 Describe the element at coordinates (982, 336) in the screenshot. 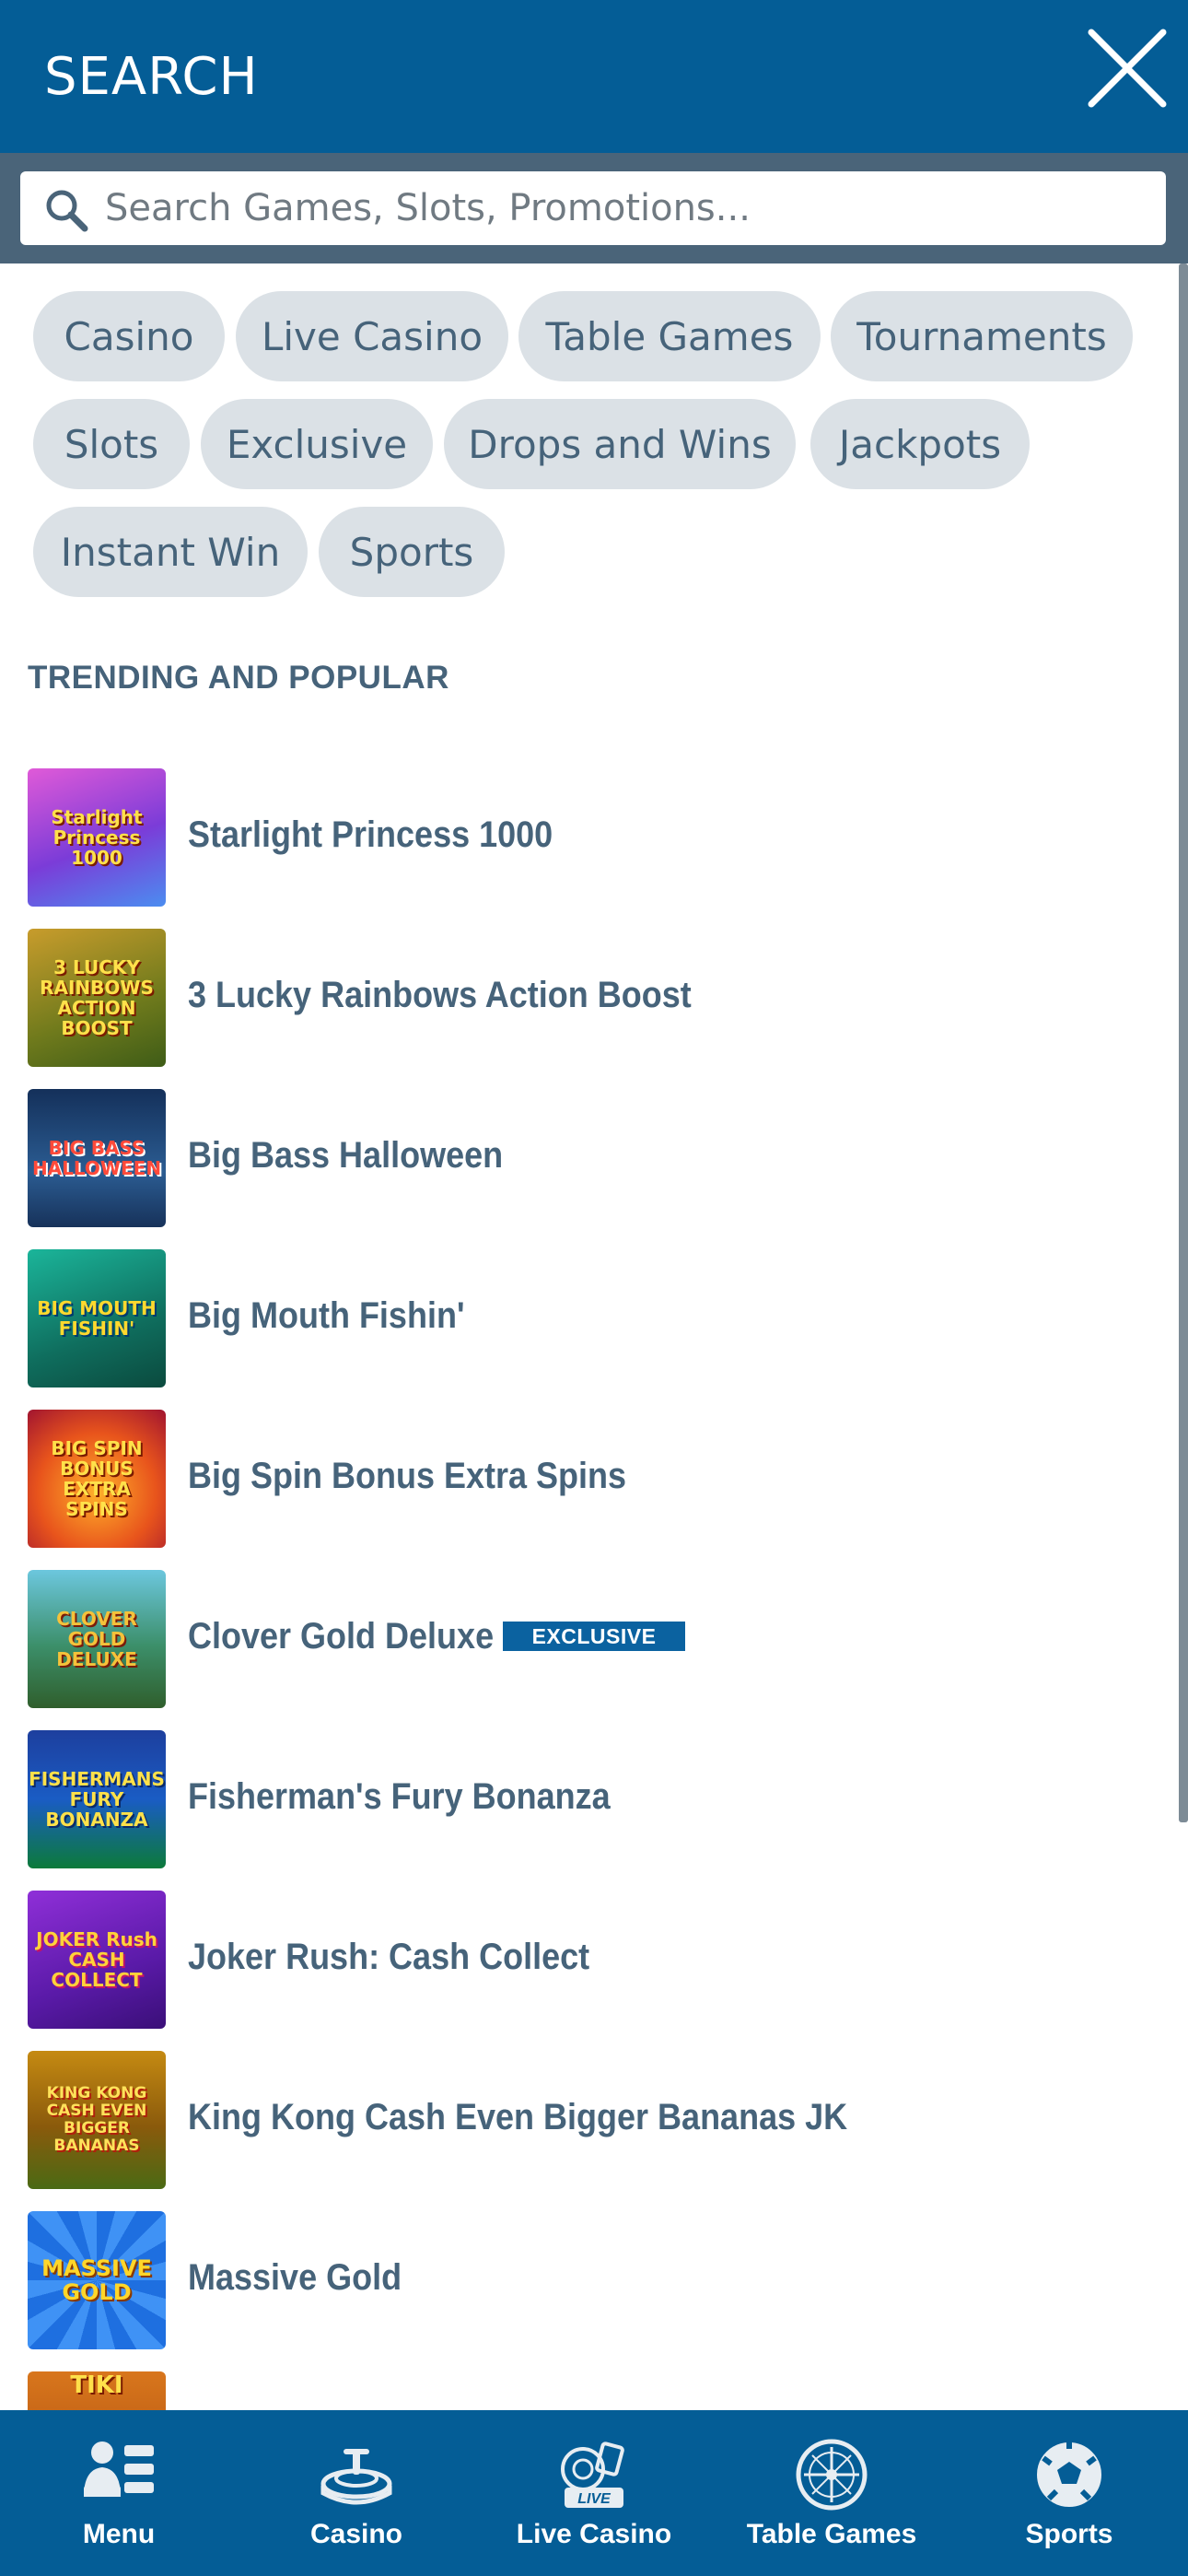

I see `chip-tournaments: Tournaments` at that location.